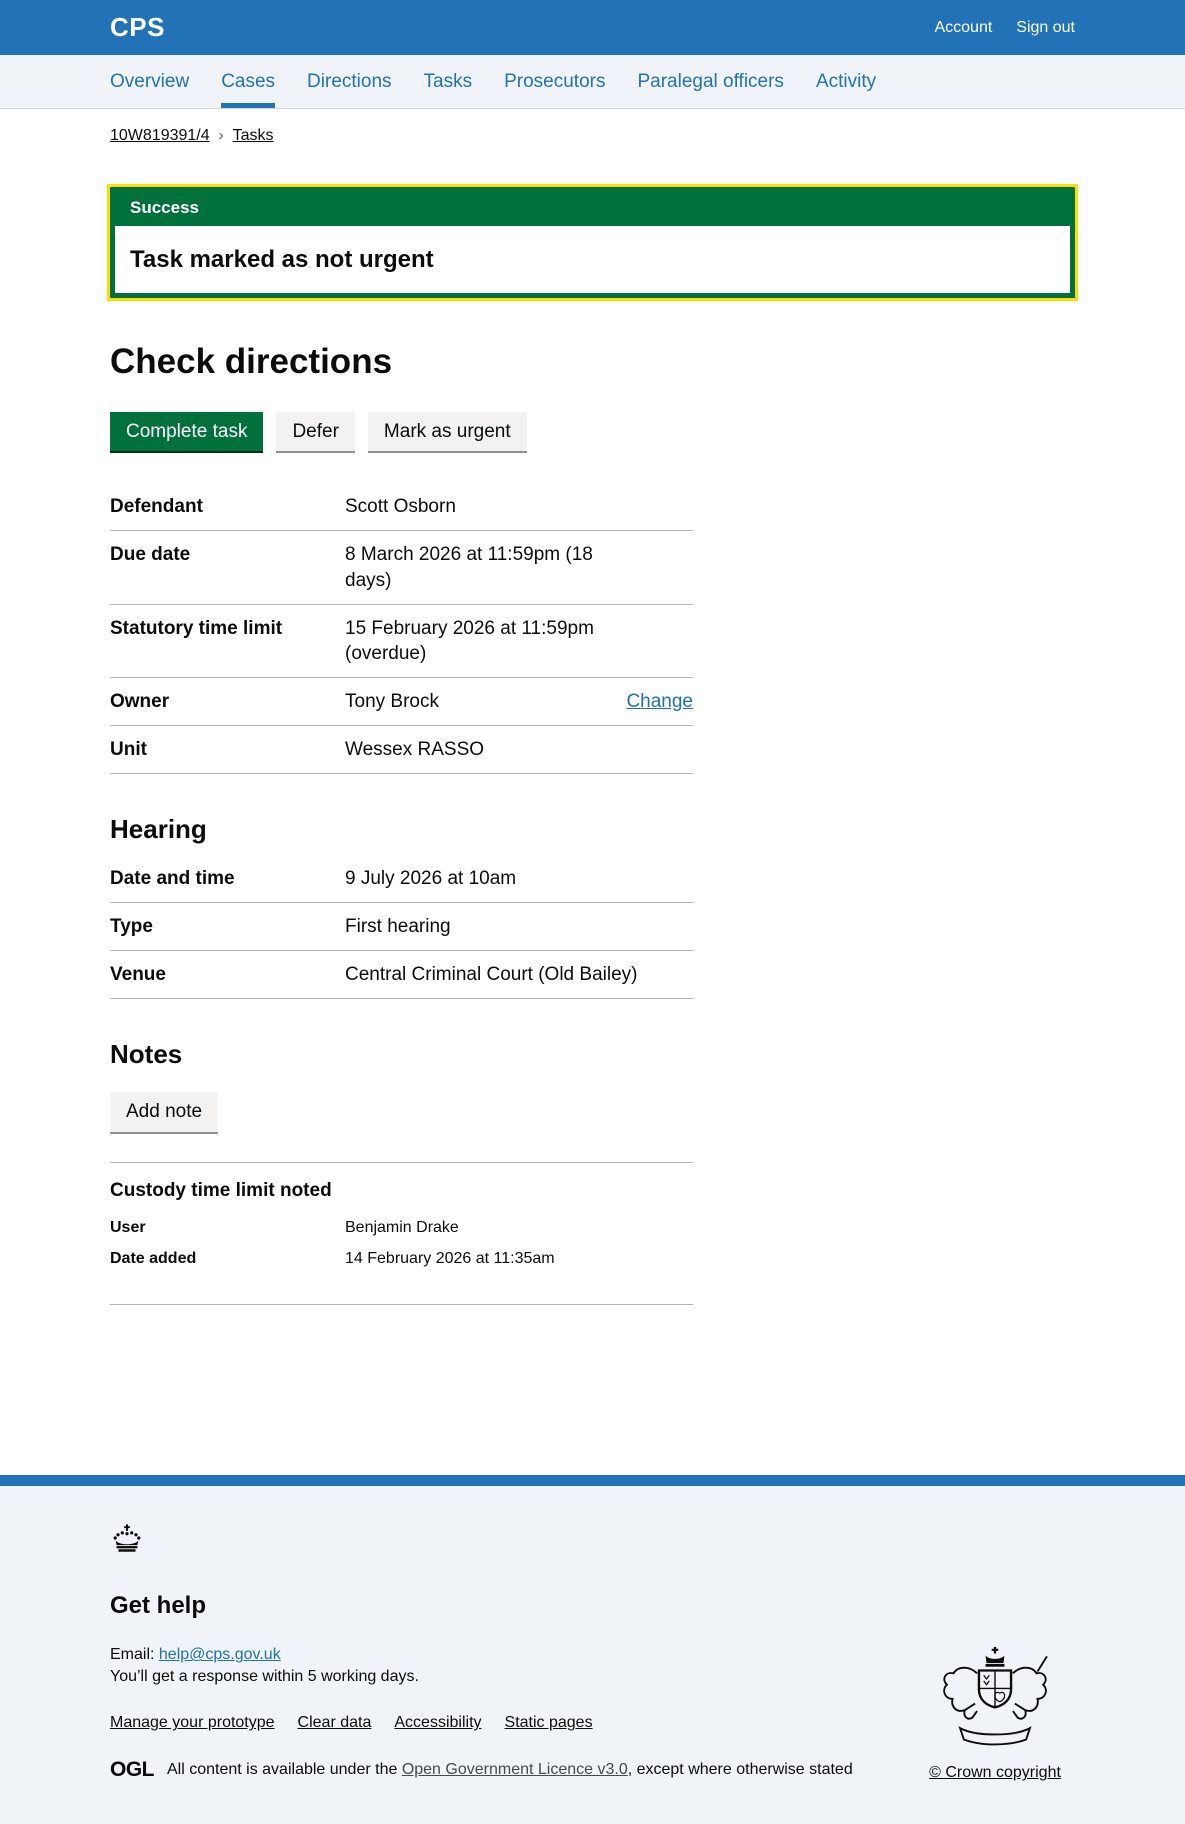 The width and height of the screenshot is (1185, 1824). Describe the element at coordinates (592, 27) in the screenshot. I see `app-header: CPS Account Sign out` at that location.